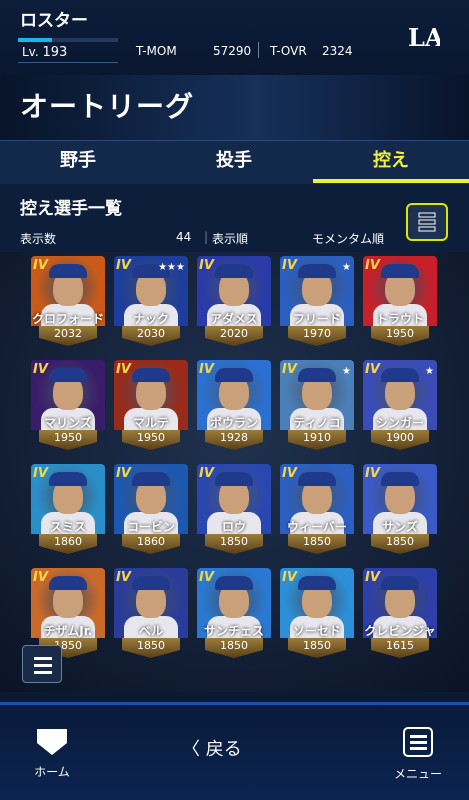  I want to click on menu-button: メニュー, so click(418, 754).